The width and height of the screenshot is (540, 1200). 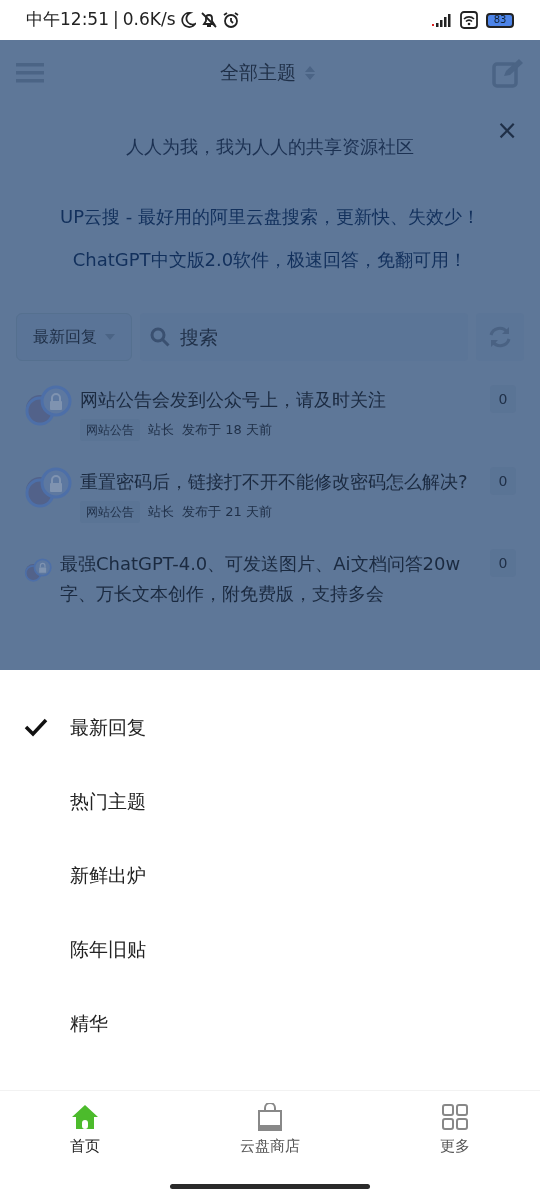 I want to click on menu-option: 新鲜出炉, so click(x=270, y=875).